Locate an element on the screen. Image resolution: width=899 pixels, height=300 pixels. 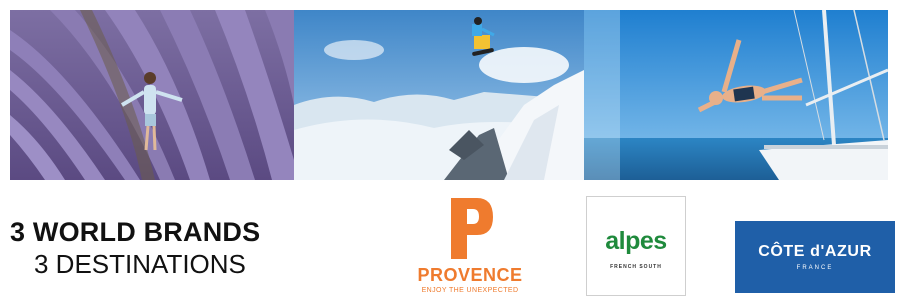
headline: 3 WORLD BRANDS 3 DESTINATIONS is located at coordinates (135, 248).